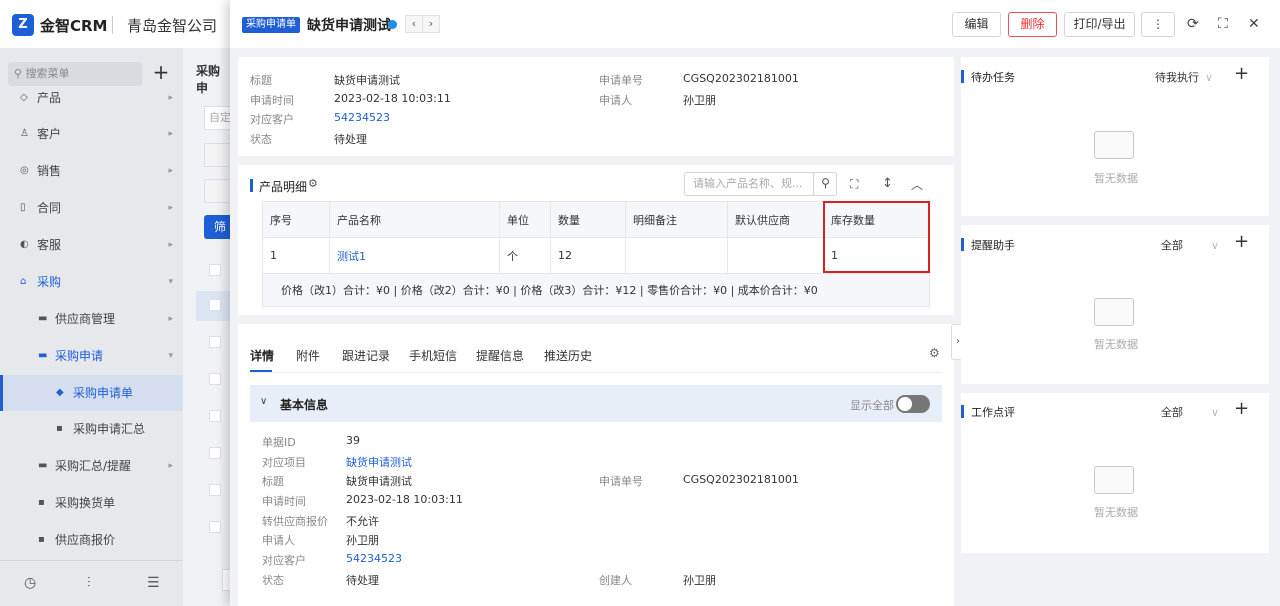 The image size is (1280, 606). What do you see at coordinates (278, 540) in the screenshot?
I see `field-label: 申请人` at bounding box center [278, 540].